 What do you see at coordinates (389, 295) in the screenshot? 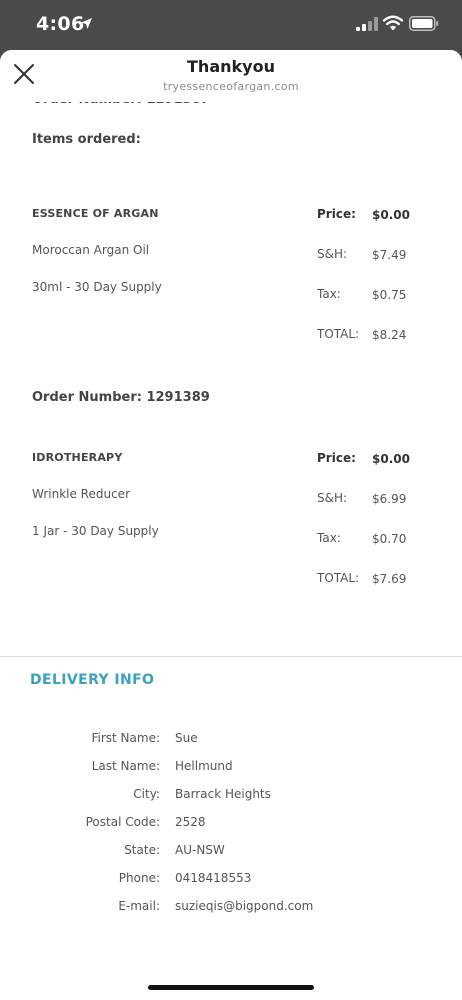
I see `tax-value-1: $0.75` at bounding box center [389, 295].